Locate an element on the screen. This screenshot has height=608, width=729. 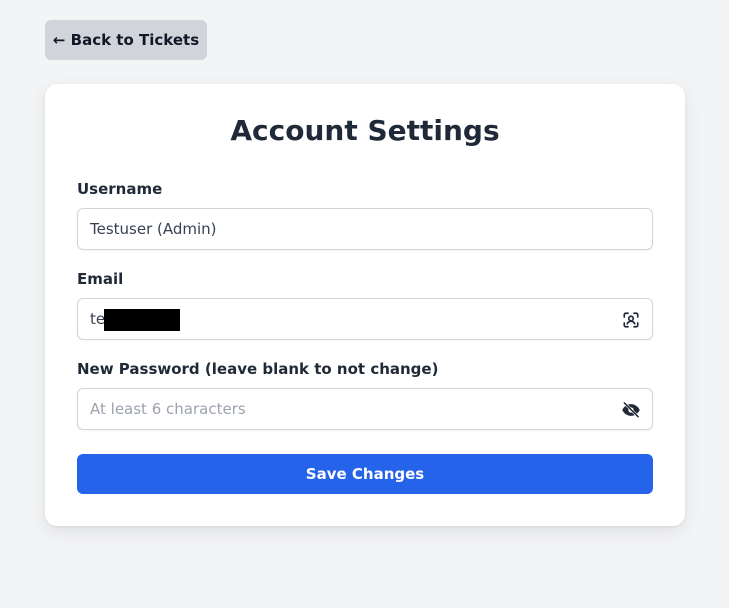
redaction-block is located at coordinates (142, 320).